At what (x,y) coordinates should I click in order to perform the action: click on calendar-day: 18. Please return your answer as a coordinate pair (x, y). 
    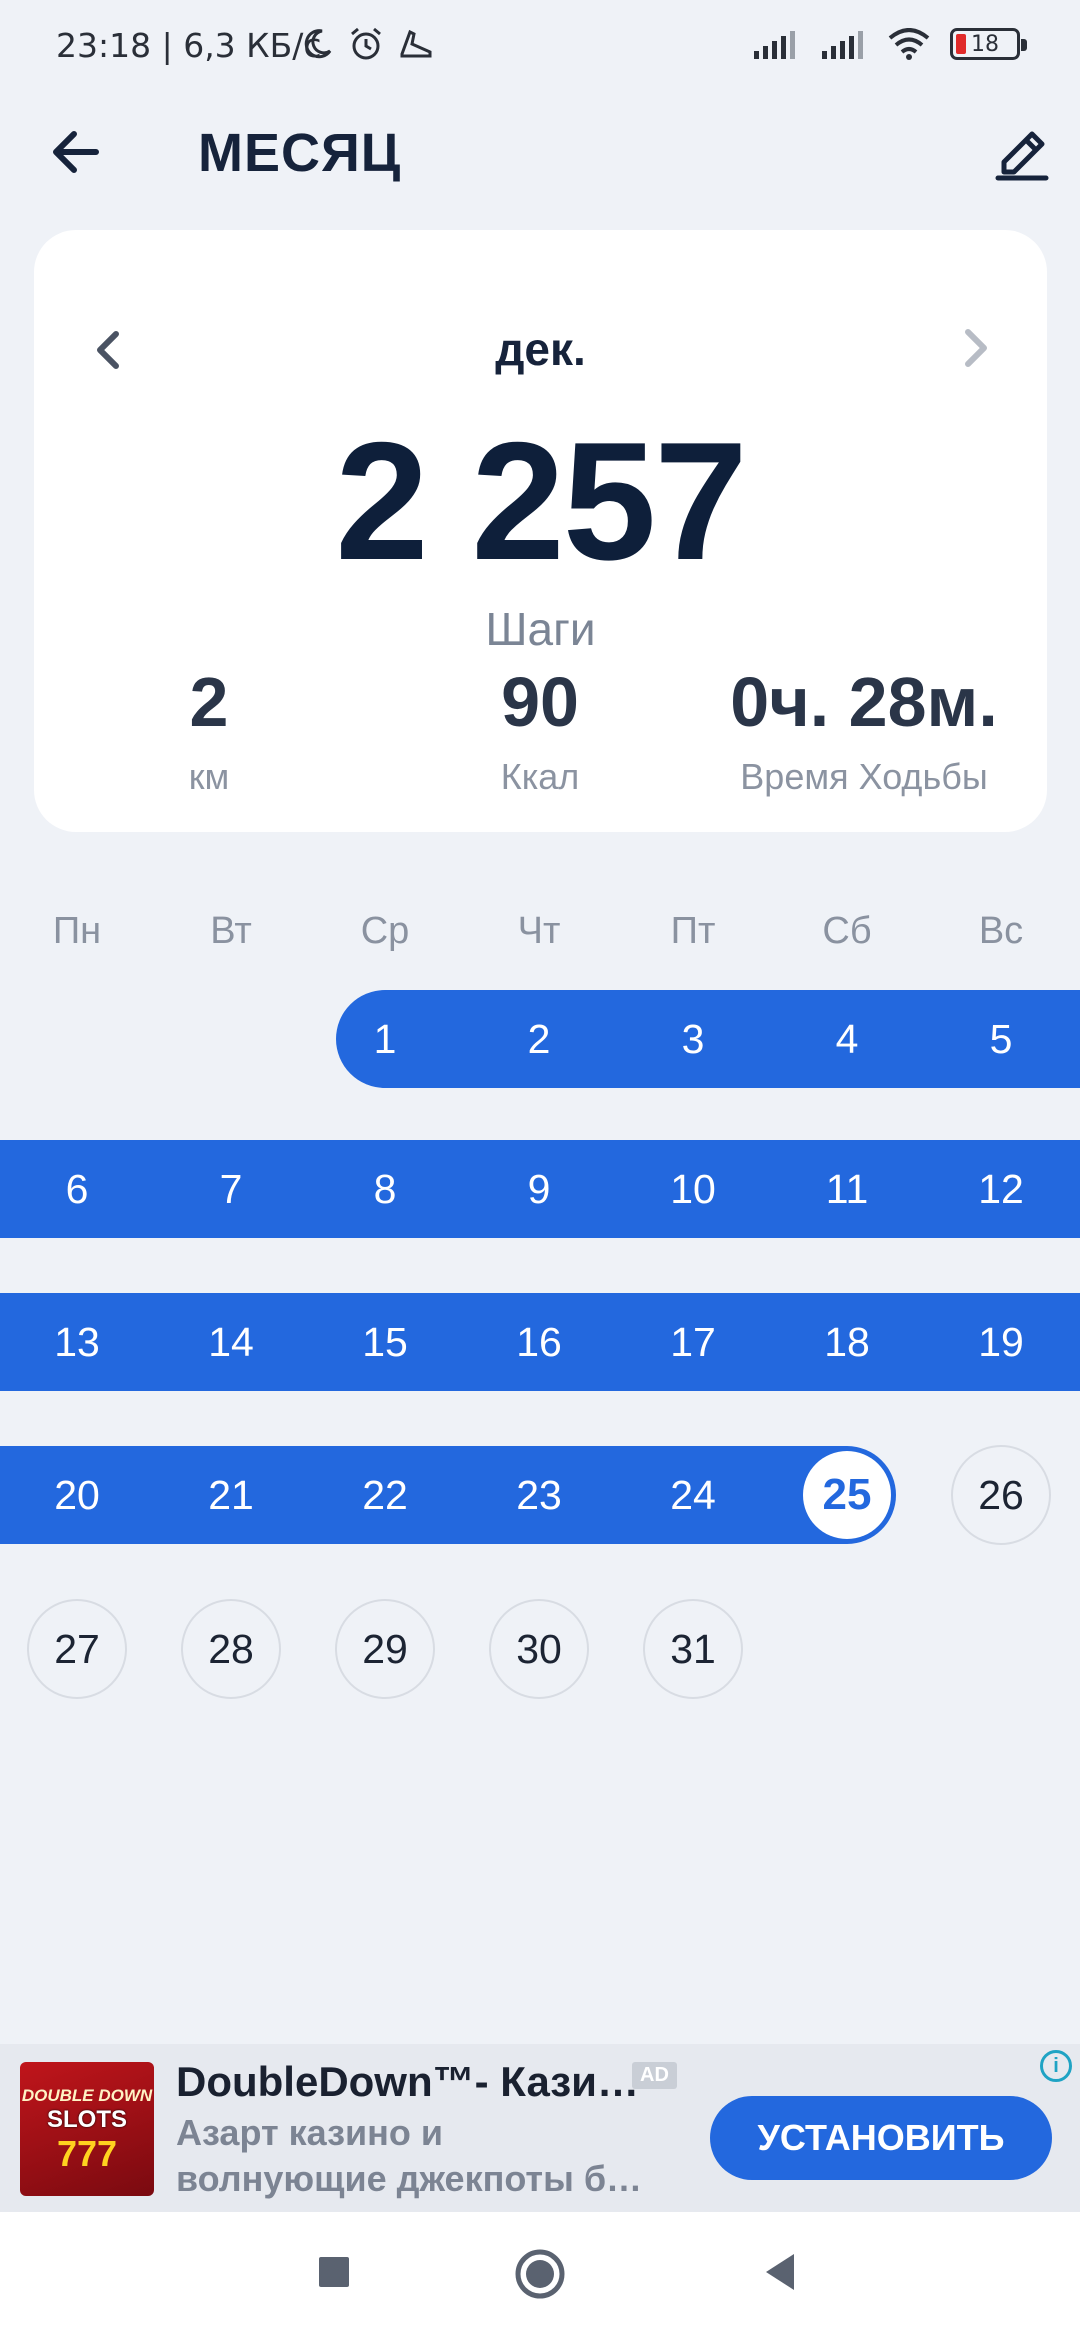
    Looking at the image, I should click on (847, 1342).